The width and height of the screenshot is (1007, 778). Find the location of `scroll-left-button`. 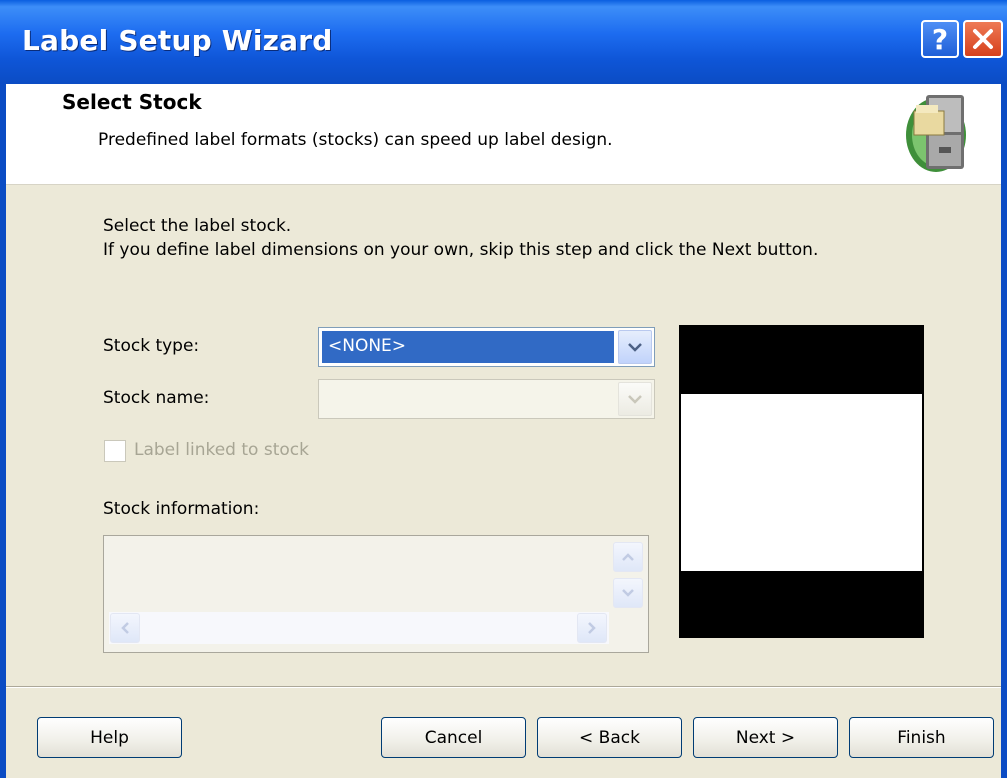

scroll-left-button is located at coordinates (125, 628).